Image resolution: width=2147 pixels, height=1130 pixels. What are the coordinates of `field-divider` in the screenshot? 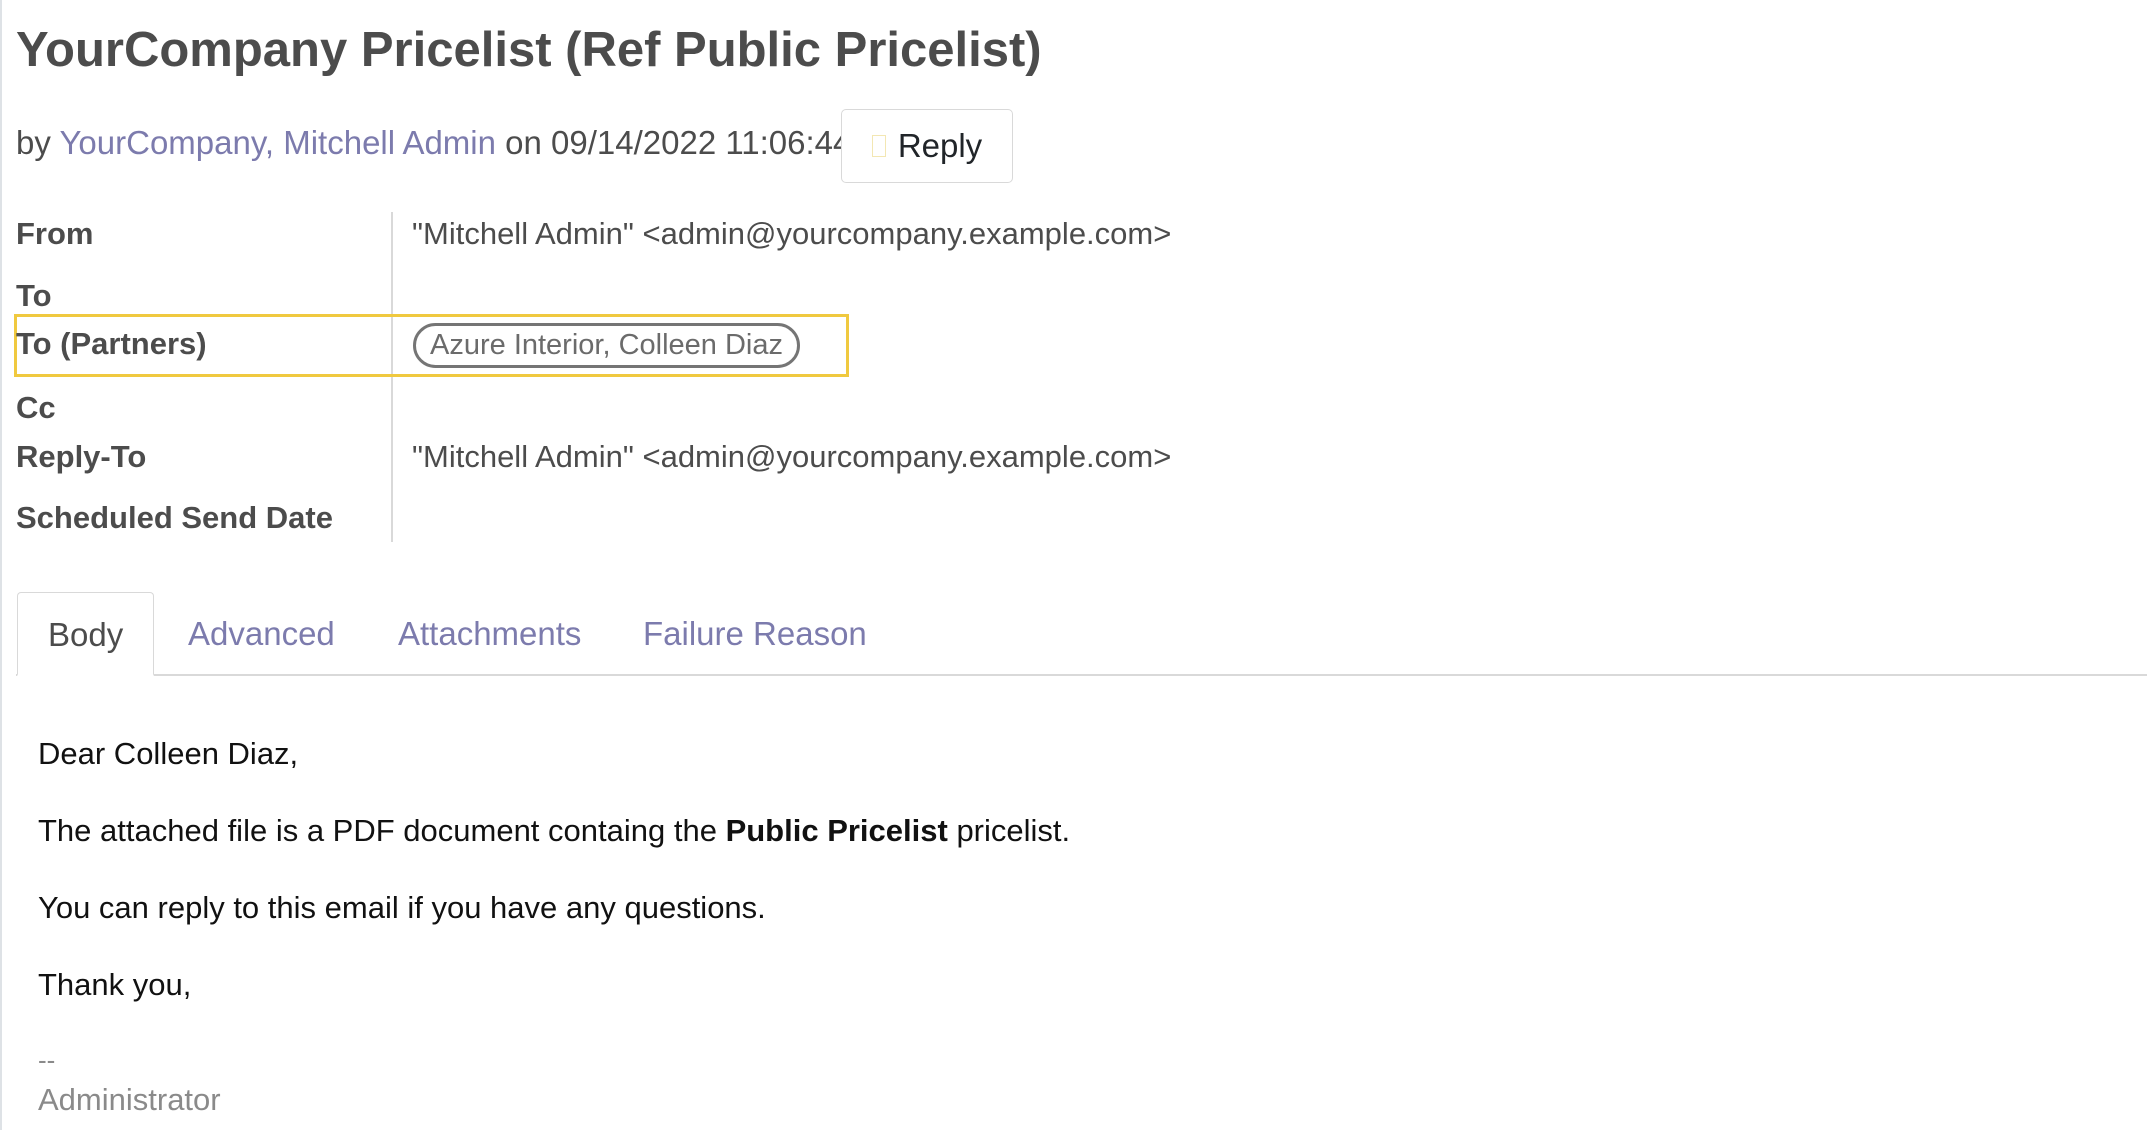 It's located at (392, 377).